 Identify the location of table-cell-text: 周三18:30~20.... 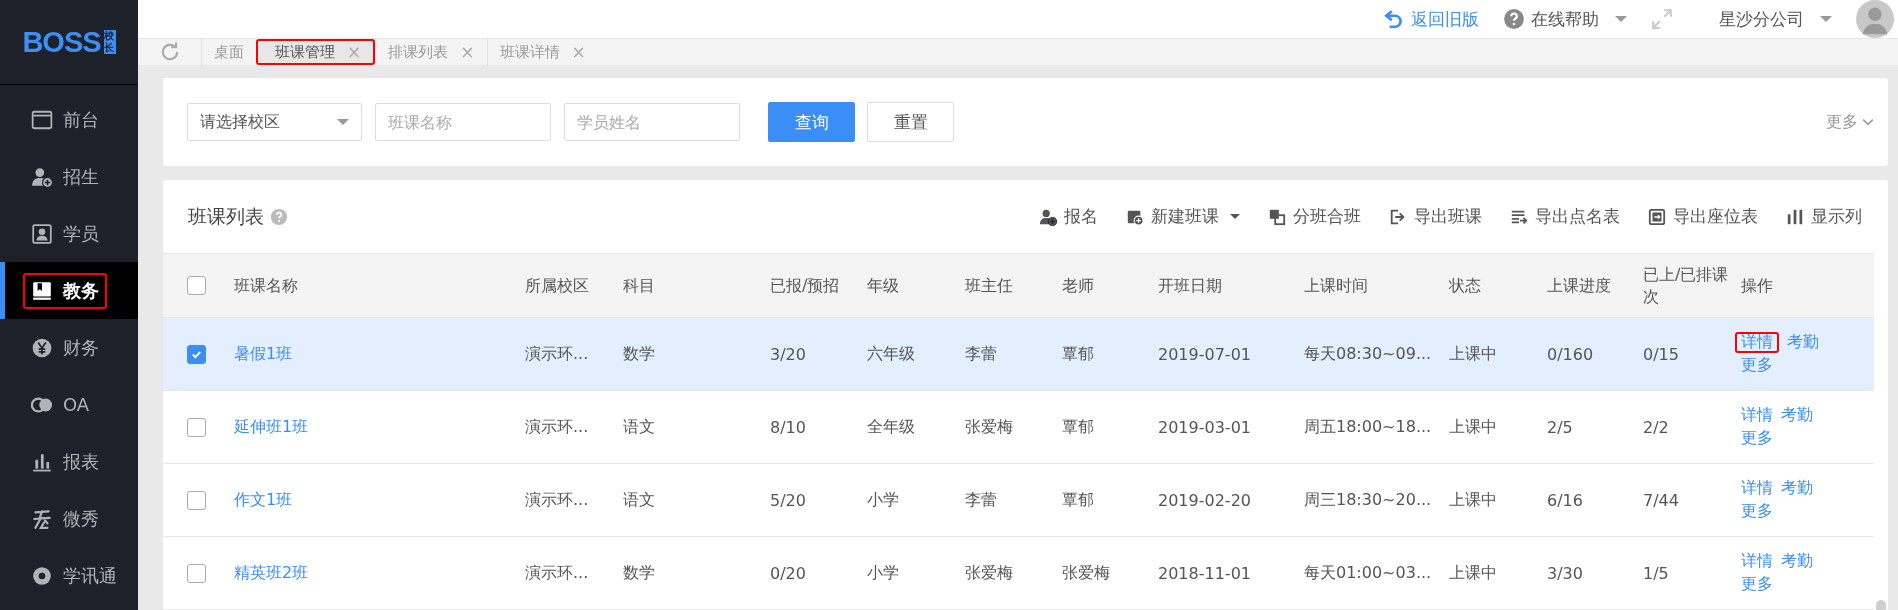
(1368, 500).